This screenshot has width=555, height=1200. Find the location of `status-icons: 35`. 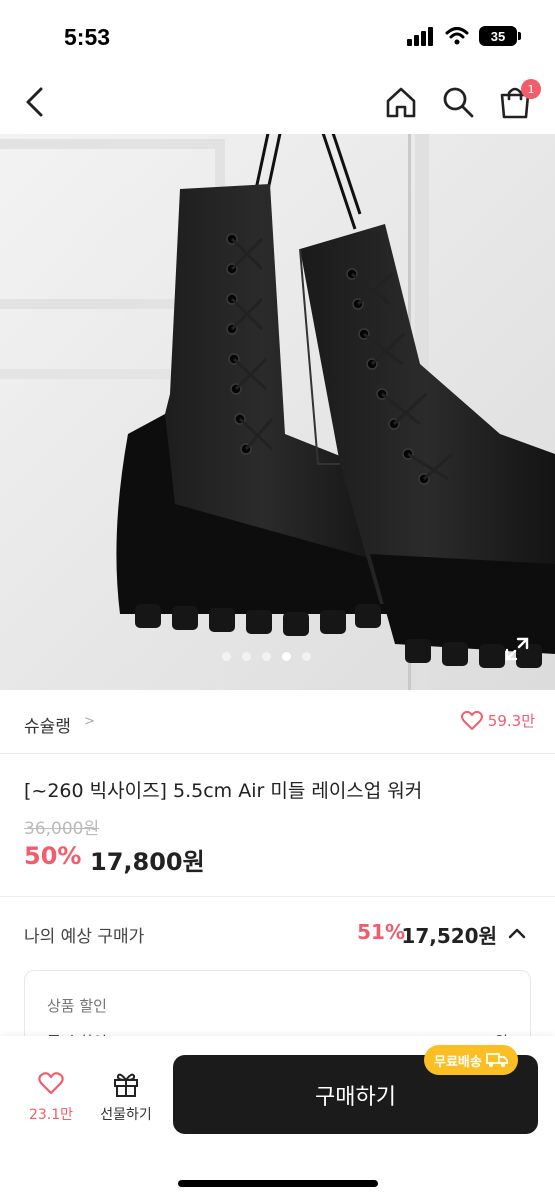

status-icons: 35 is located at coordinates (464, 36).